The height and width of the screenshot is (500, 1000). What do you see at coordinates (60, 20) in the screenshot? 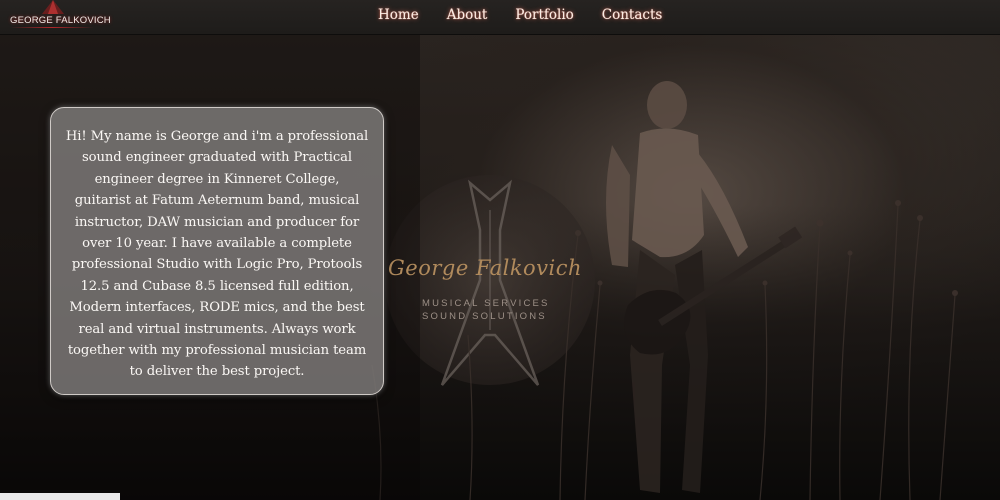
I see `brand-name: GEORGE FALKOVICH` at bounding box center [60, 20].